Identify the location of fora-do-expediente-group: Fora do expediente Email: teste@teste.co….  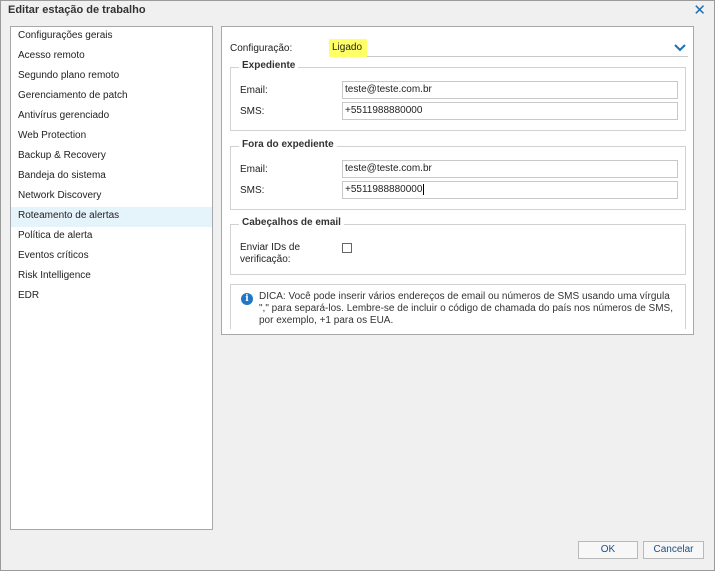
(458, 174).